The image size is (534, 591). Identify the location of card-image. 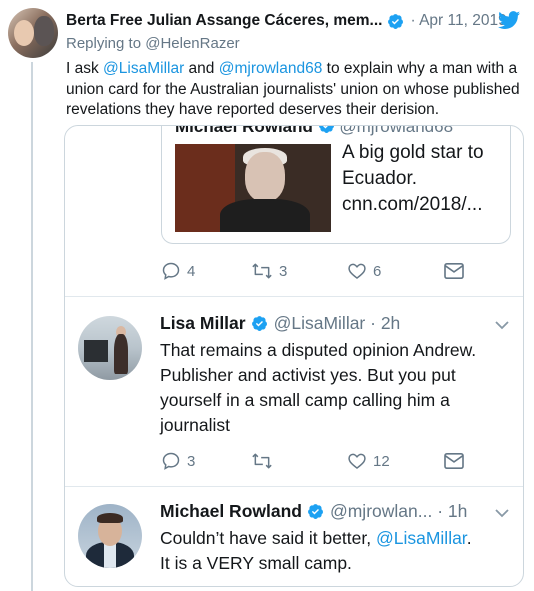
(253, 188).